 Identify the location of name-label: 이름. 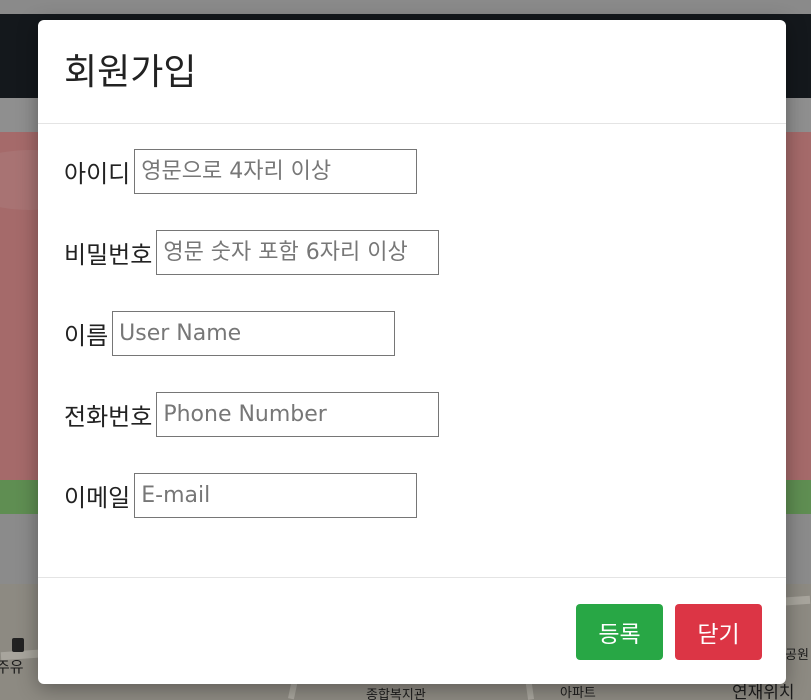
(86, 335).